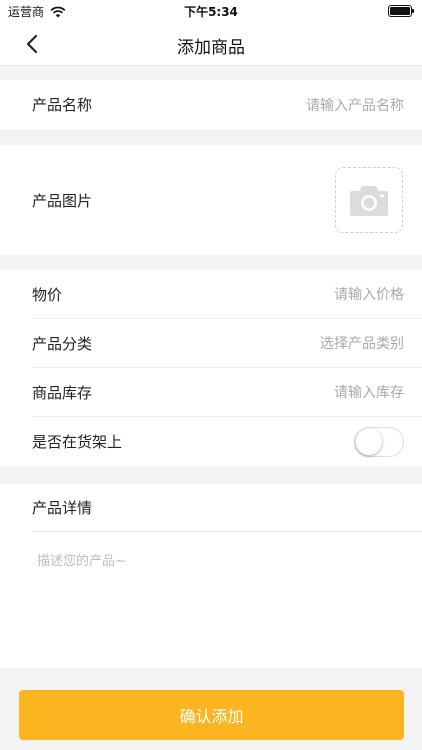 This screenshot has width=422, height=750. I want to click on detail-label: 产品详情, so click(62, 508).